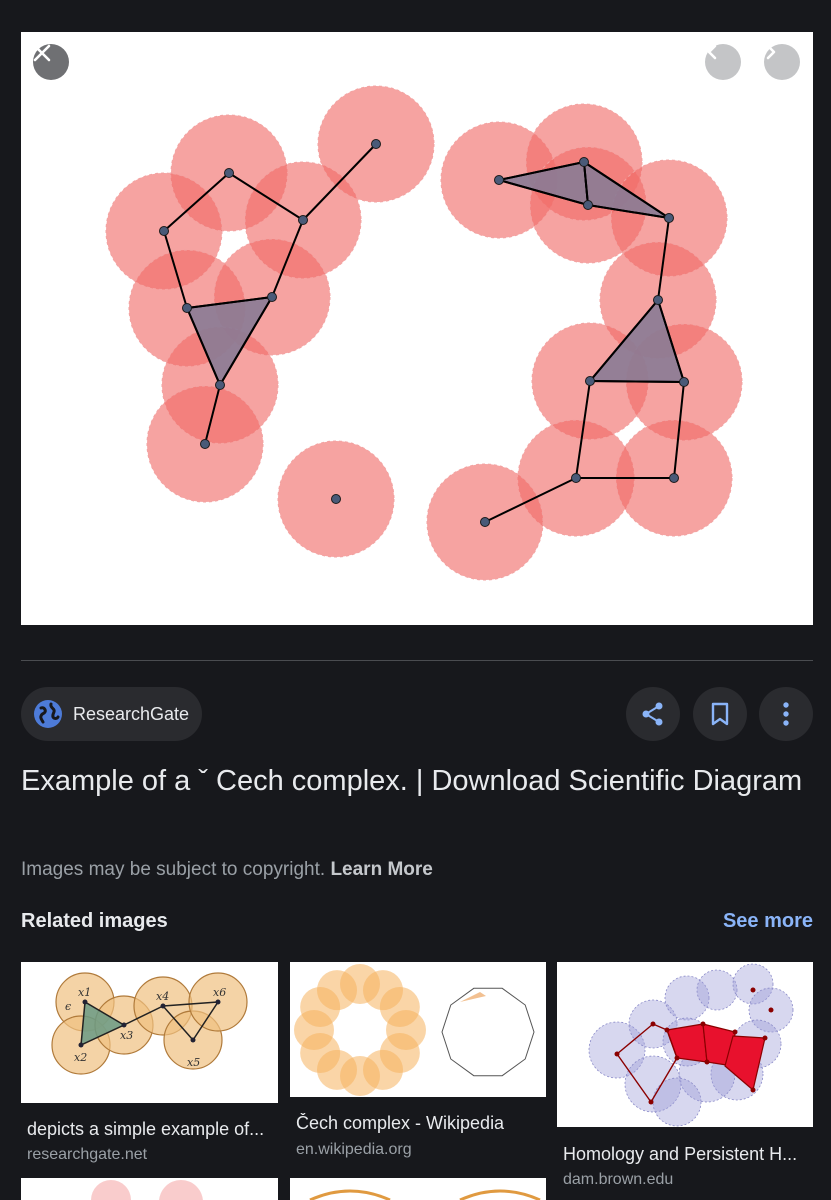 The width and height of the screenshot is (831, 1200). I want to click on see-more-link: See more, so click(768, 921).